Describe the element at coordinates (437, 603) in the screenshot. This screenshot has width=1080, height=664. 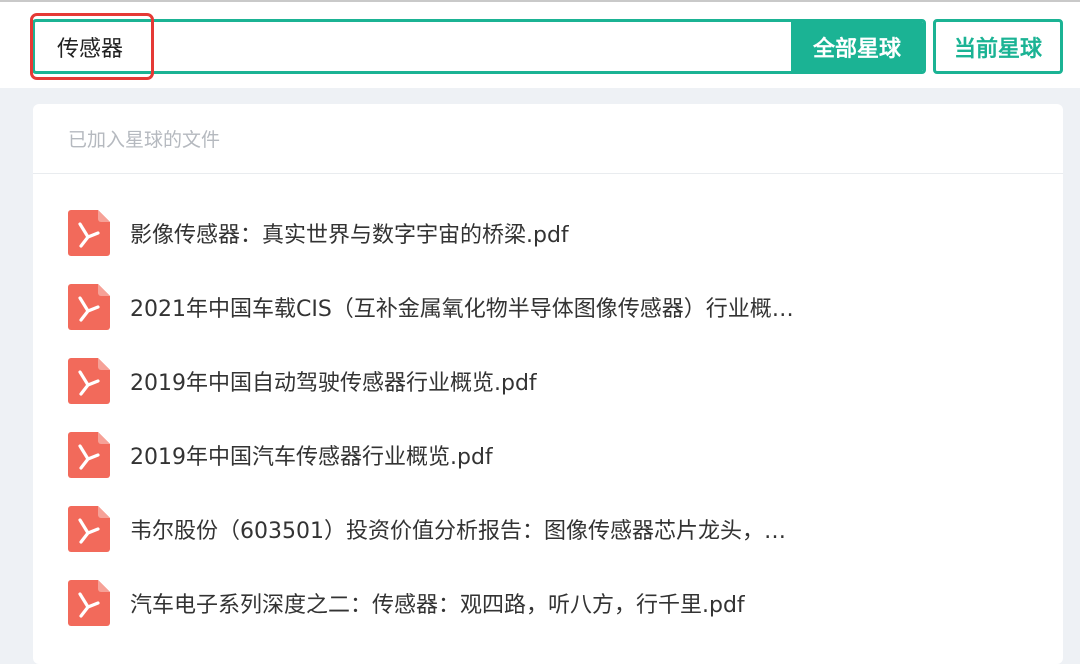
I see `file-name: 汽车电子系列深度之二：传感器：观四路，听八方，行千里.pdf` at that location.